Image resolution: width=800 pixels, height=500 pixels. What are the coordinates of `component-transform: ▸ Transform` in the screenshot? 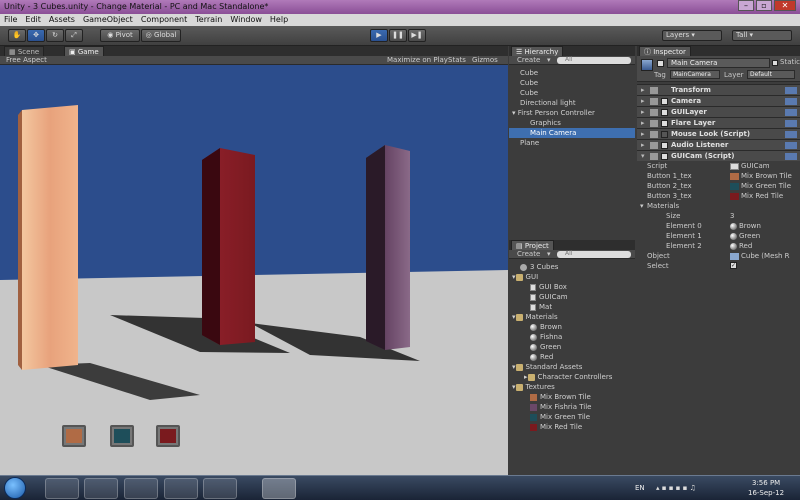 It's located at (718, 89).